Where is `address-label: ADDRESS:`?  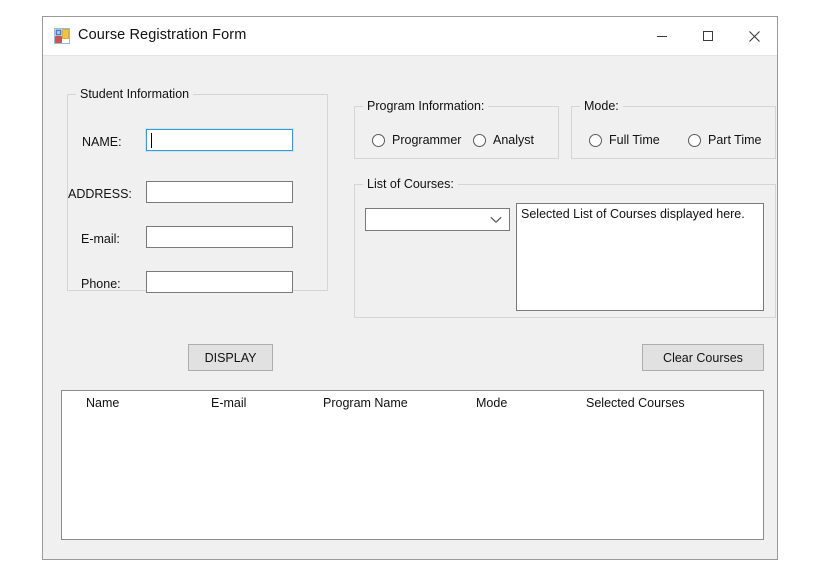 address-label: ADDRESS: is located at coordinates (100, 194).